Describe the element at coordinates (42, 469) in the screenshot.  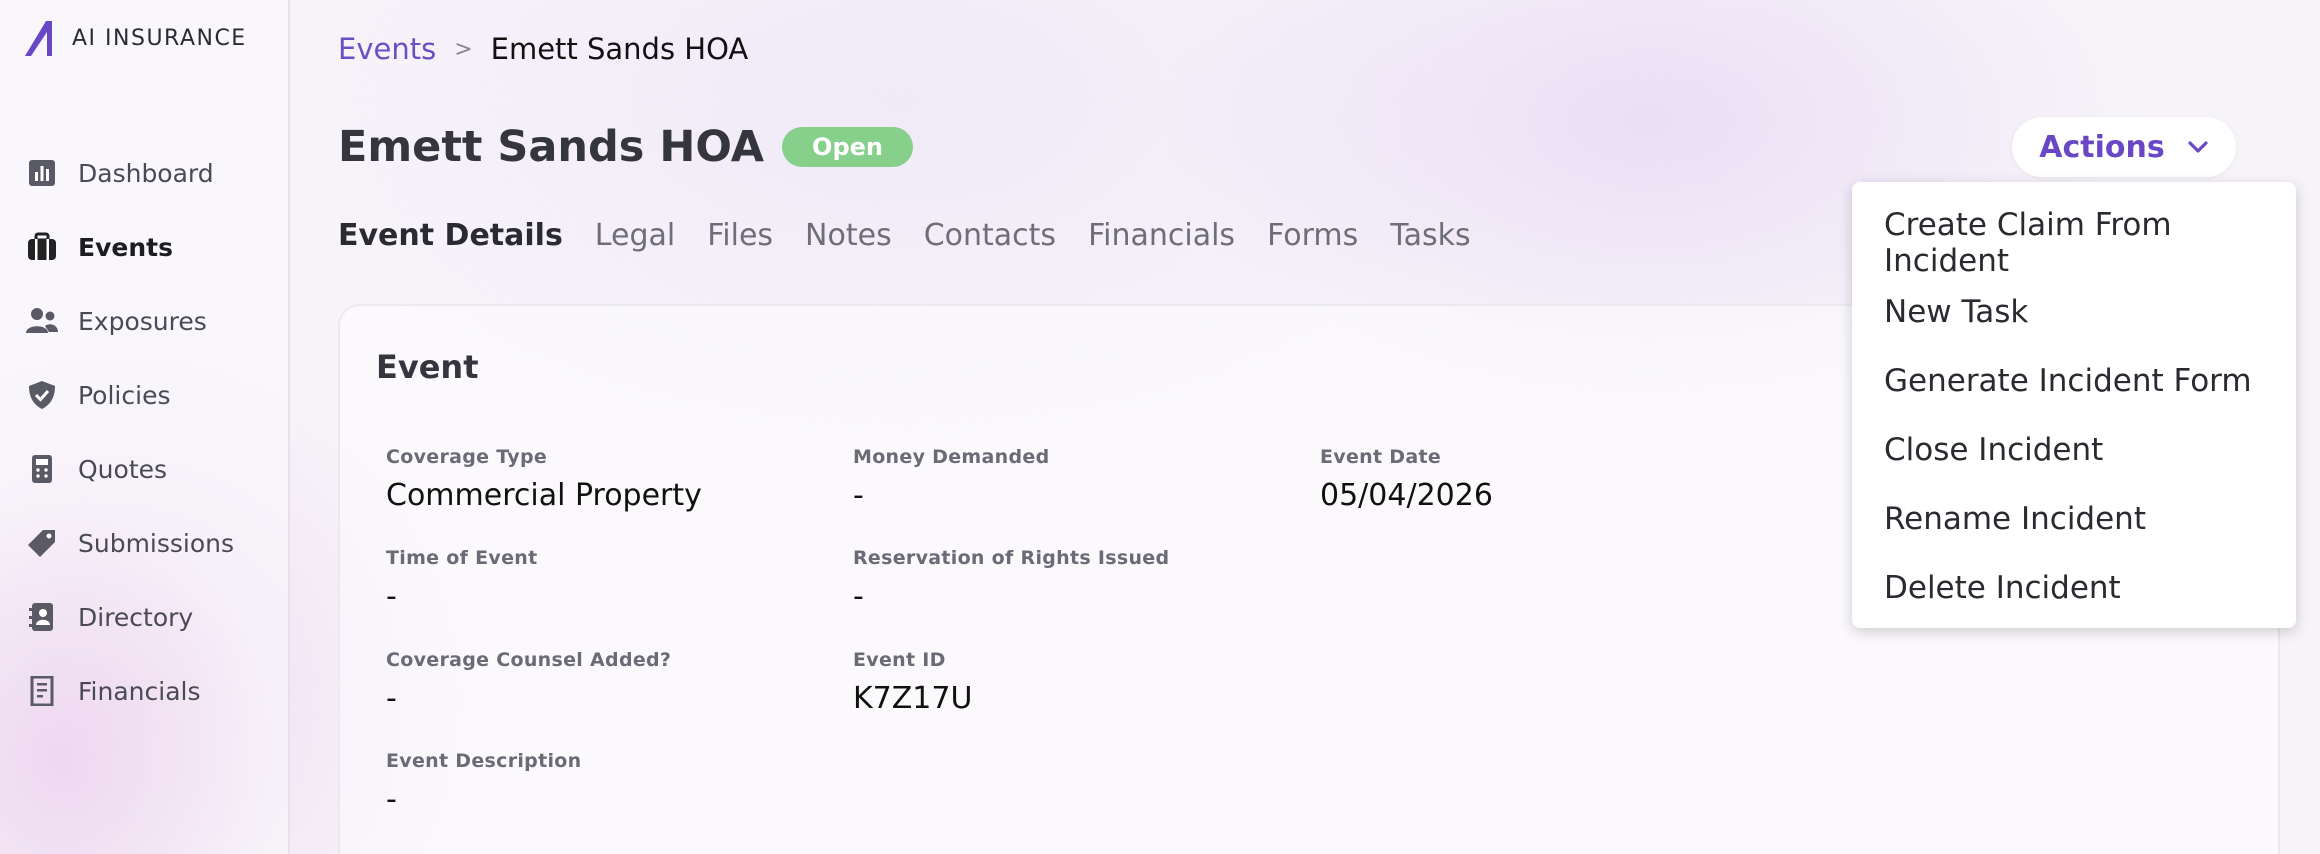
I see `calculator-icon` at that location.